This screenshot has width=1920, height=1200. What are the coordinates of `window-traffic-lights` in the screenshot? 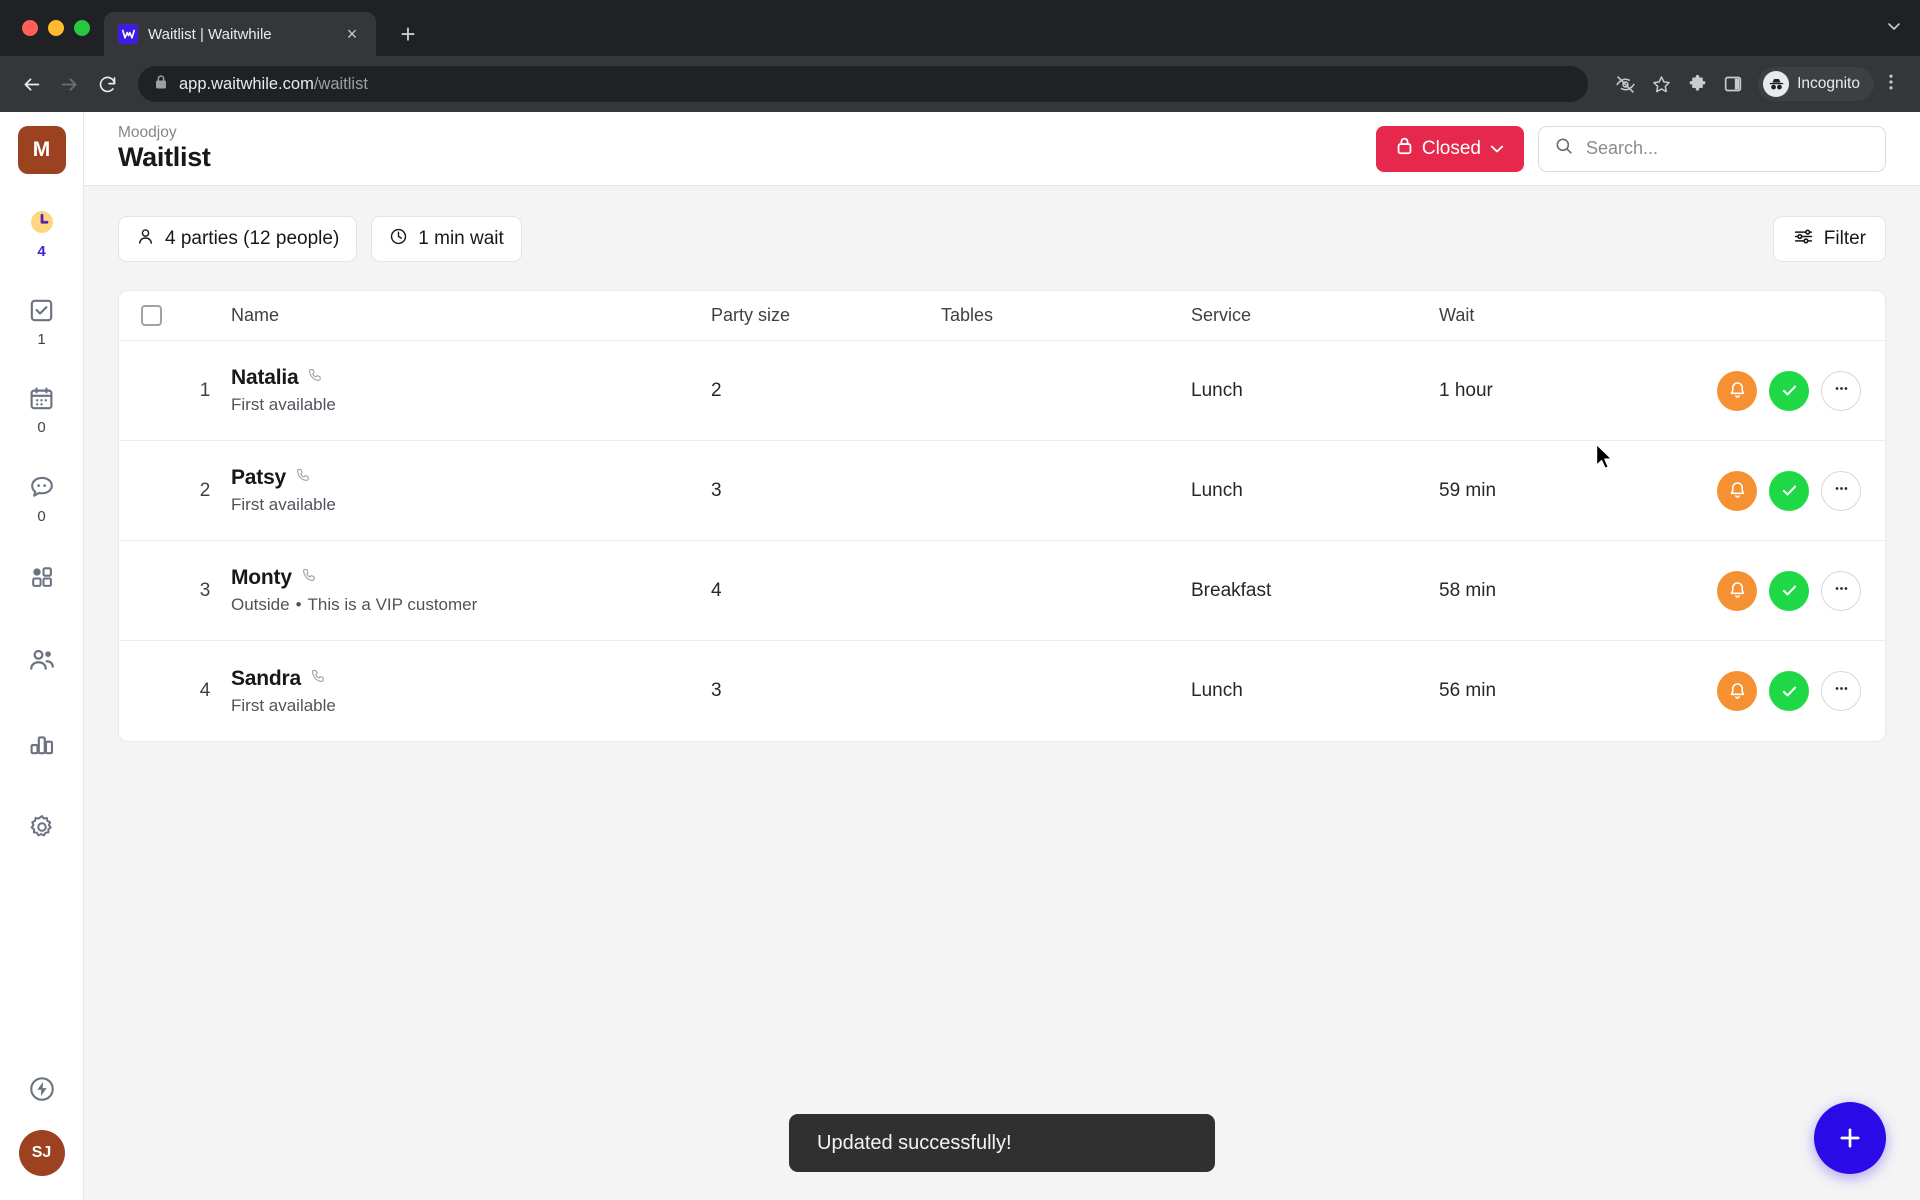 It's located at (59, 28).